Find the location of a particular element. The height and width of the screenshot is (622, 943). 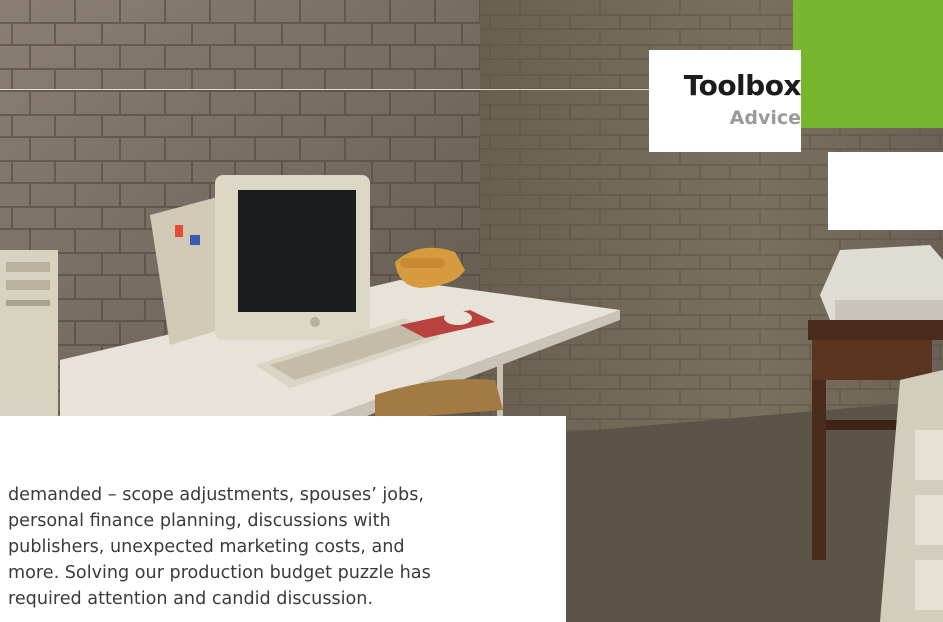

divider-line is located at coordinates (325, 89).